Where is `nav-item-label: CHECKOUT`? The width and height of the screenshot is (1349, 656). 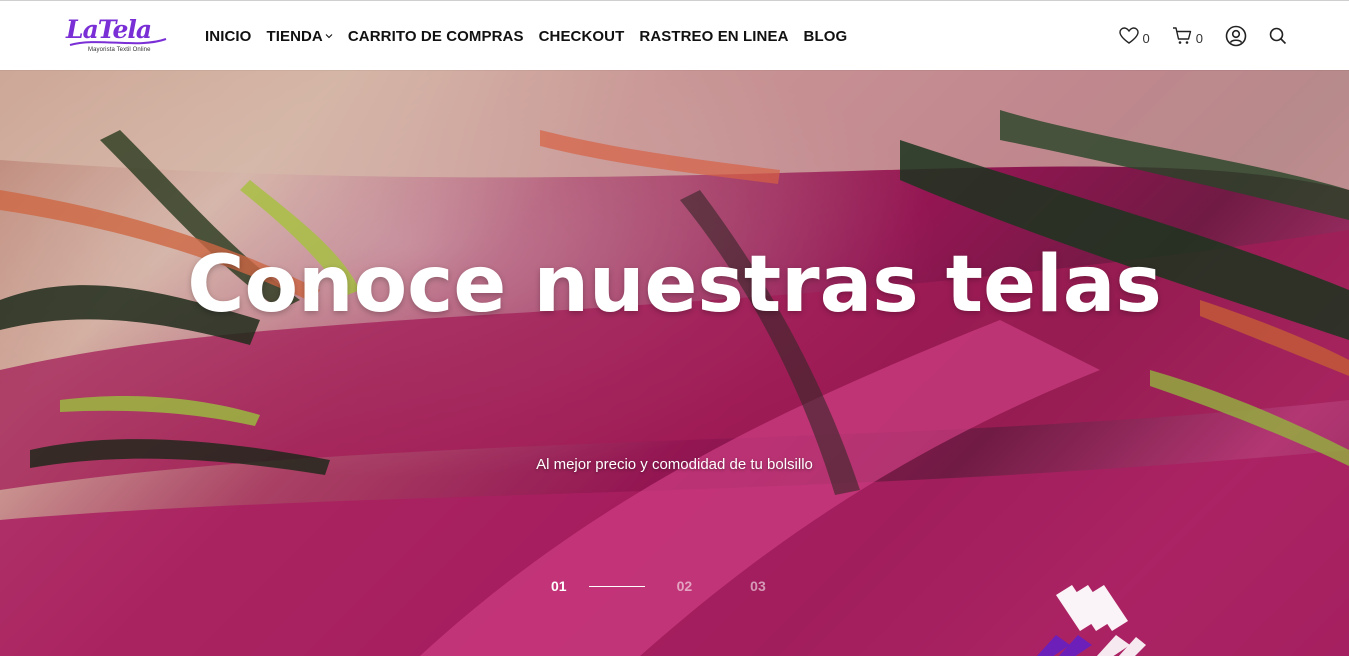
nav-item-label: CHECKOUT is located at coordinates (581, 36).